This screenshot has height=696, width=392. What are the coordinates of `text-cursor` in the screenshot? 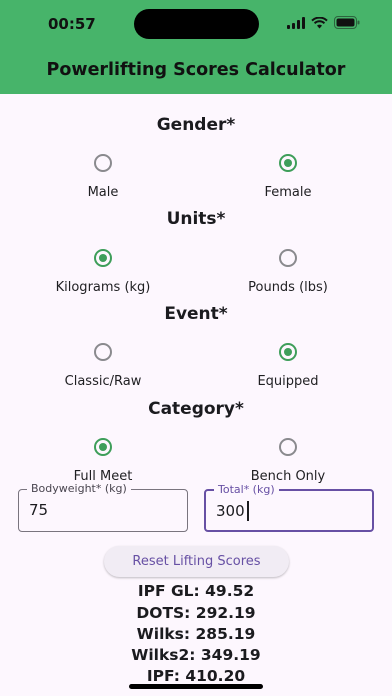 It's located at (248, 511).